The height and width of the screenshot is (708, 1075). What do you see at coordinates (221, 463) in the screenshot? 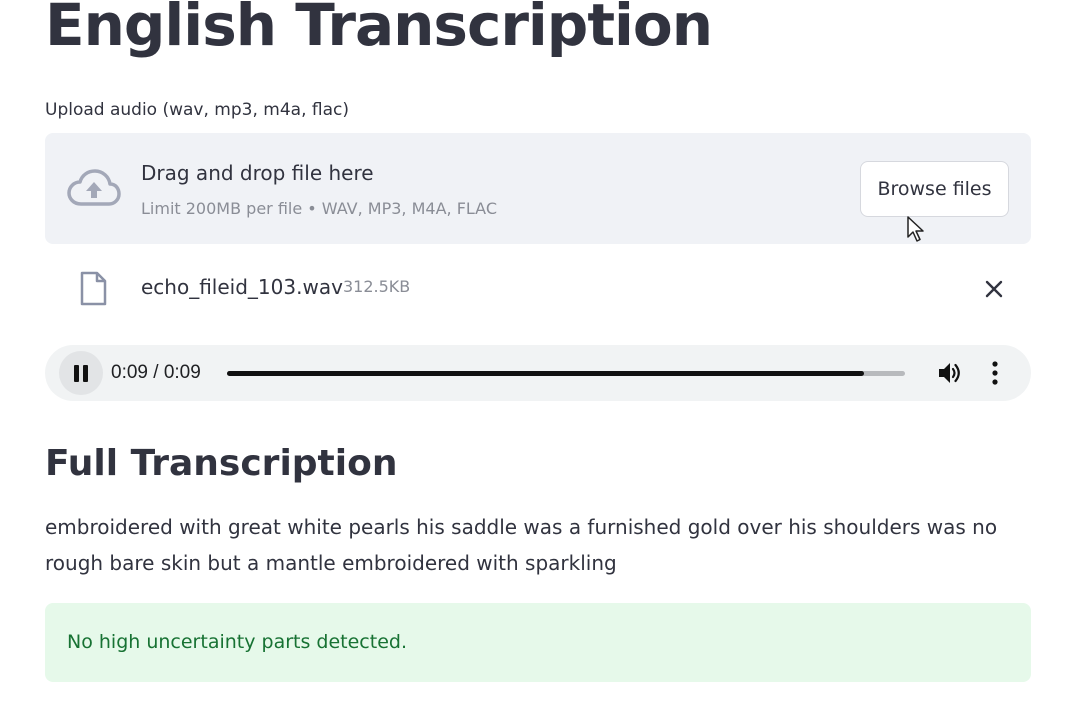
I see `section-title: Full Transcription` at bounding box center [221, 463].